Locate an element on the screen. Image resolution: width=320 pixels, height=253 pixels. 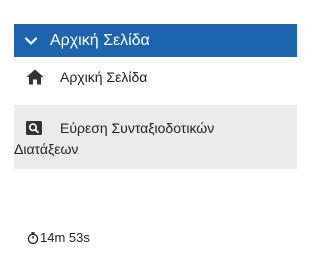
chevron-down-icon is located at coordinates (31, 41).